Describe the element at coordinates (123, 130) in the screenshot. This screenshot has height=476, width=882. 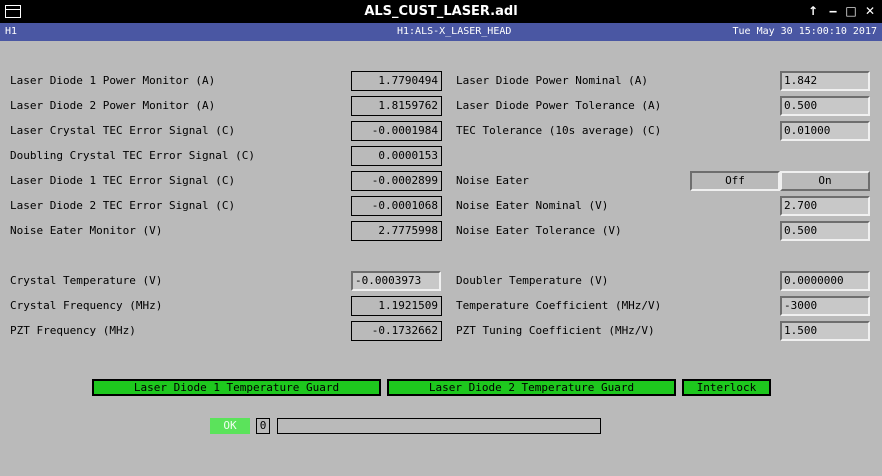
I see `laser-crystal-tec-label: Laser Crystal TEC Error Signal (C)` at that location.